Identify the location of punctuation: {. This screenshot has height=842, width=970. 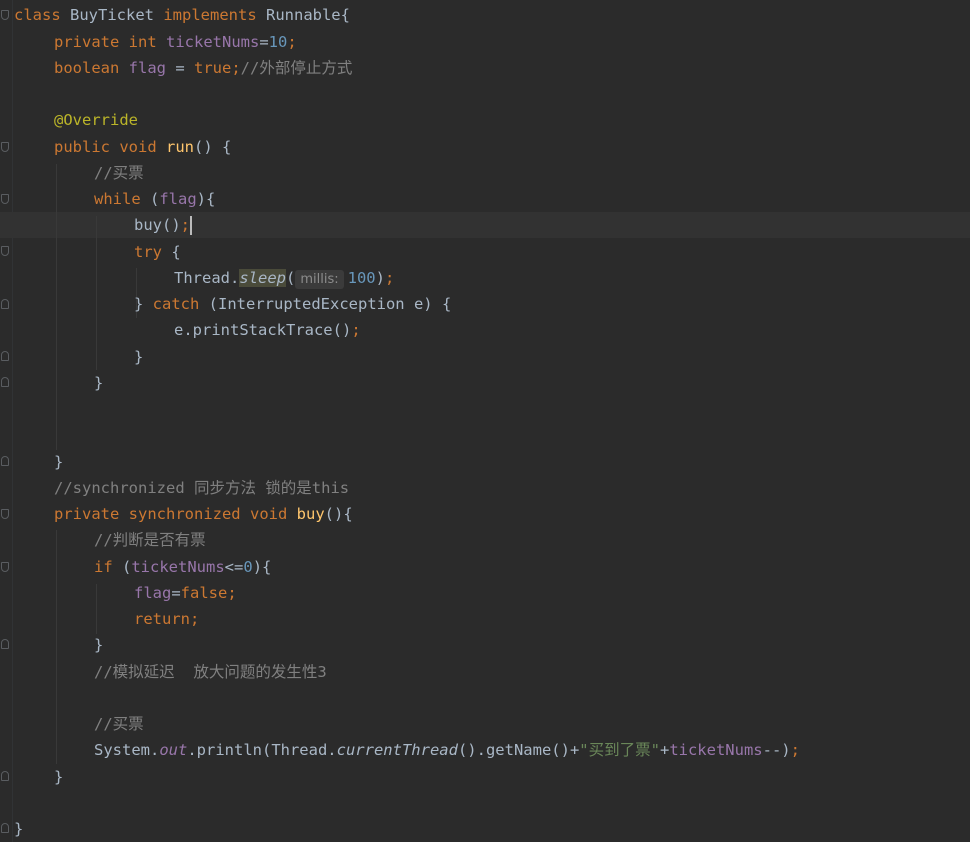
(171, 252).